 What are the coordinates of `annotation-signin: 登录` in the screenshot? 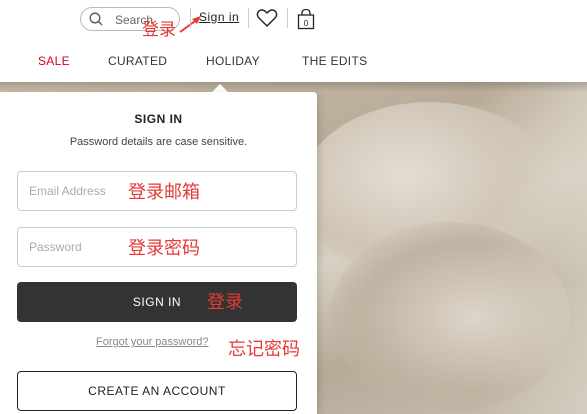 It's located at (159, 30).